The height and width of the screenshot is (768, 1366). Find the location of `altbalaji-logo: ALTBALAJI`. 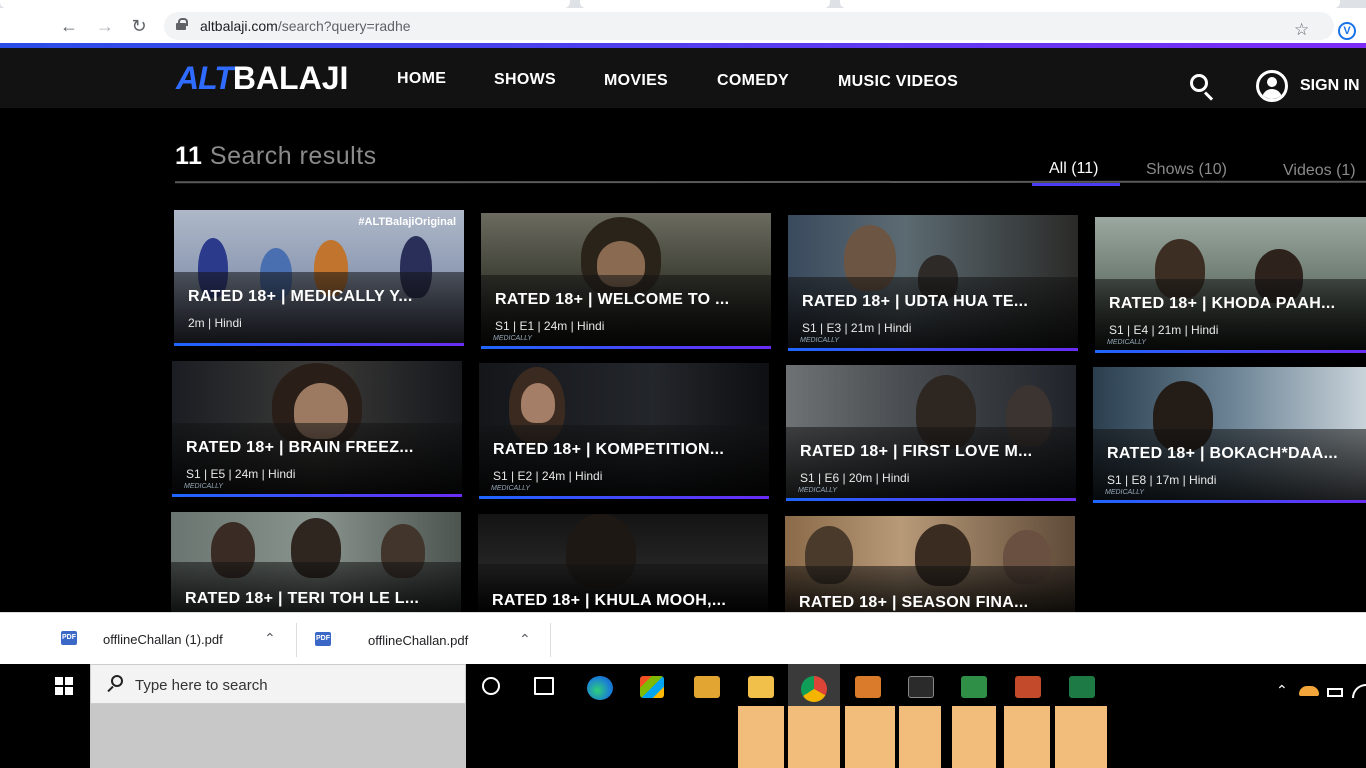

altbalaji-logo: ALTBALAJI is located at coordinates (262, 78).